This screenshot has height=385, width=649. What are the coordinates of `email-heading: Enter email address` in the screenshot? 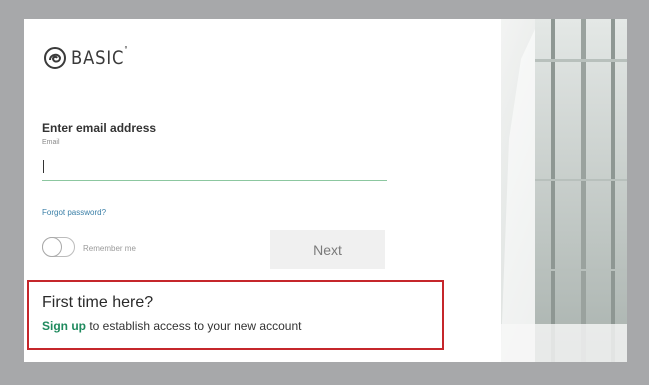 It's located at (99, 128).